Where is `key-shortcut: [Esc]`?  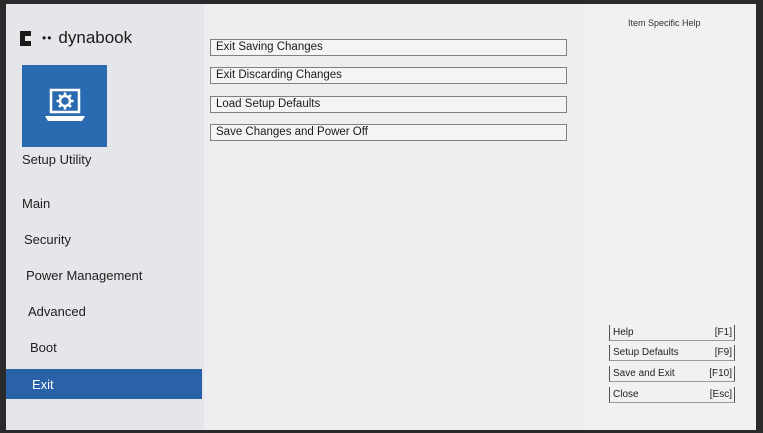 key-shortcut: [Esc] is located at coordinates (720, 394).